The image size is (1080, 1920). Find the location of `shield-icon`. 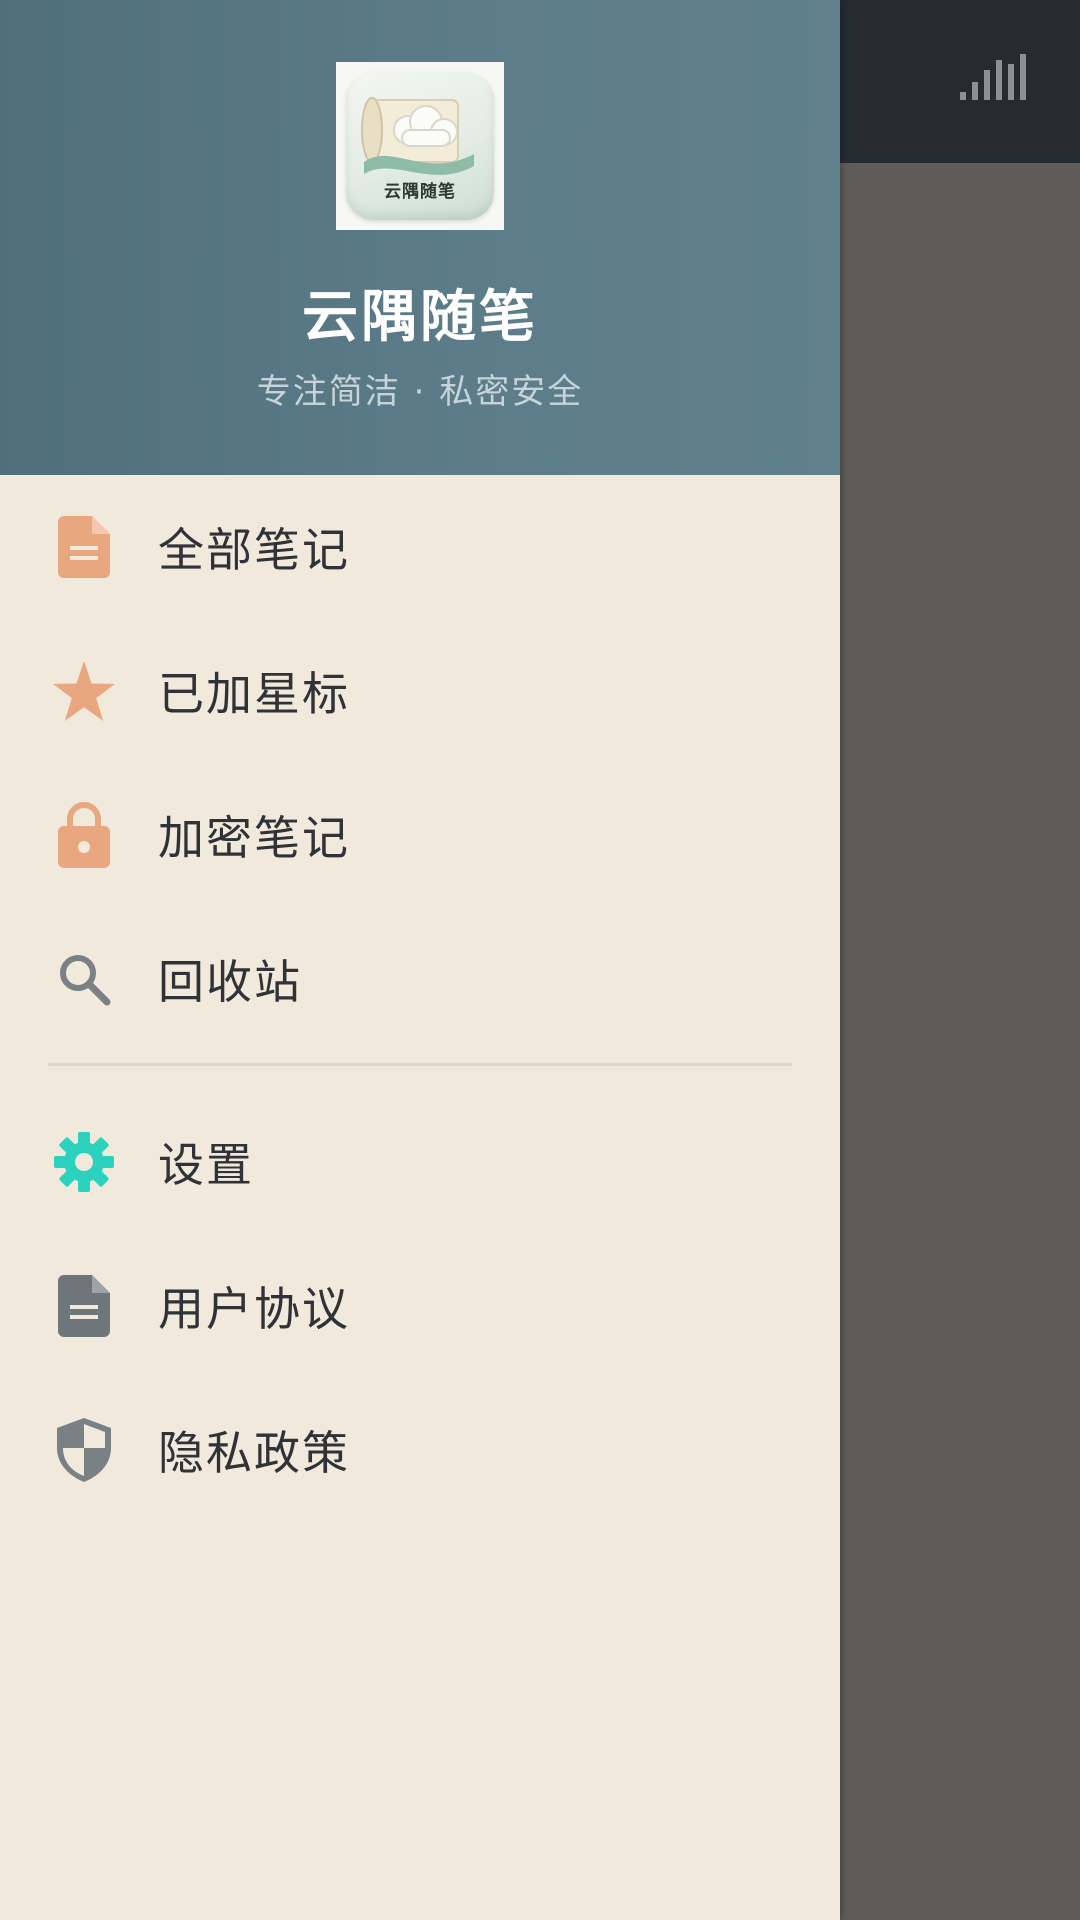

shield-icon is located at coordinates (84, 1450).